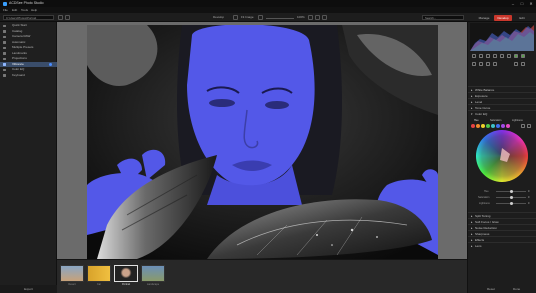 This screenshot has width=536, height=293. I want to click on info-icon, so click(317, 17).